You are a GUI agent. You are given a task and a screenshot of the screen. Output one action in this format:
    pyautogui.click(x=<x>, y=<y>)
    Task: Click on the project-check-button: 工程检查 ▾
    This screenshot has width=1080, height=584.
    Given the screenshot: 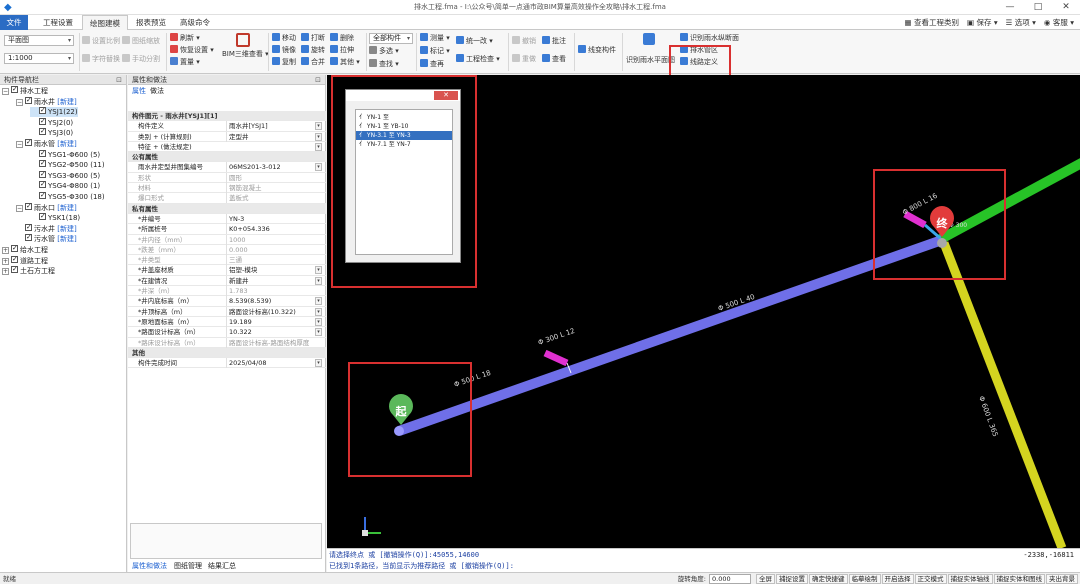 What is the action you would take?
    pyautogui.click(x=478, y=59)
    